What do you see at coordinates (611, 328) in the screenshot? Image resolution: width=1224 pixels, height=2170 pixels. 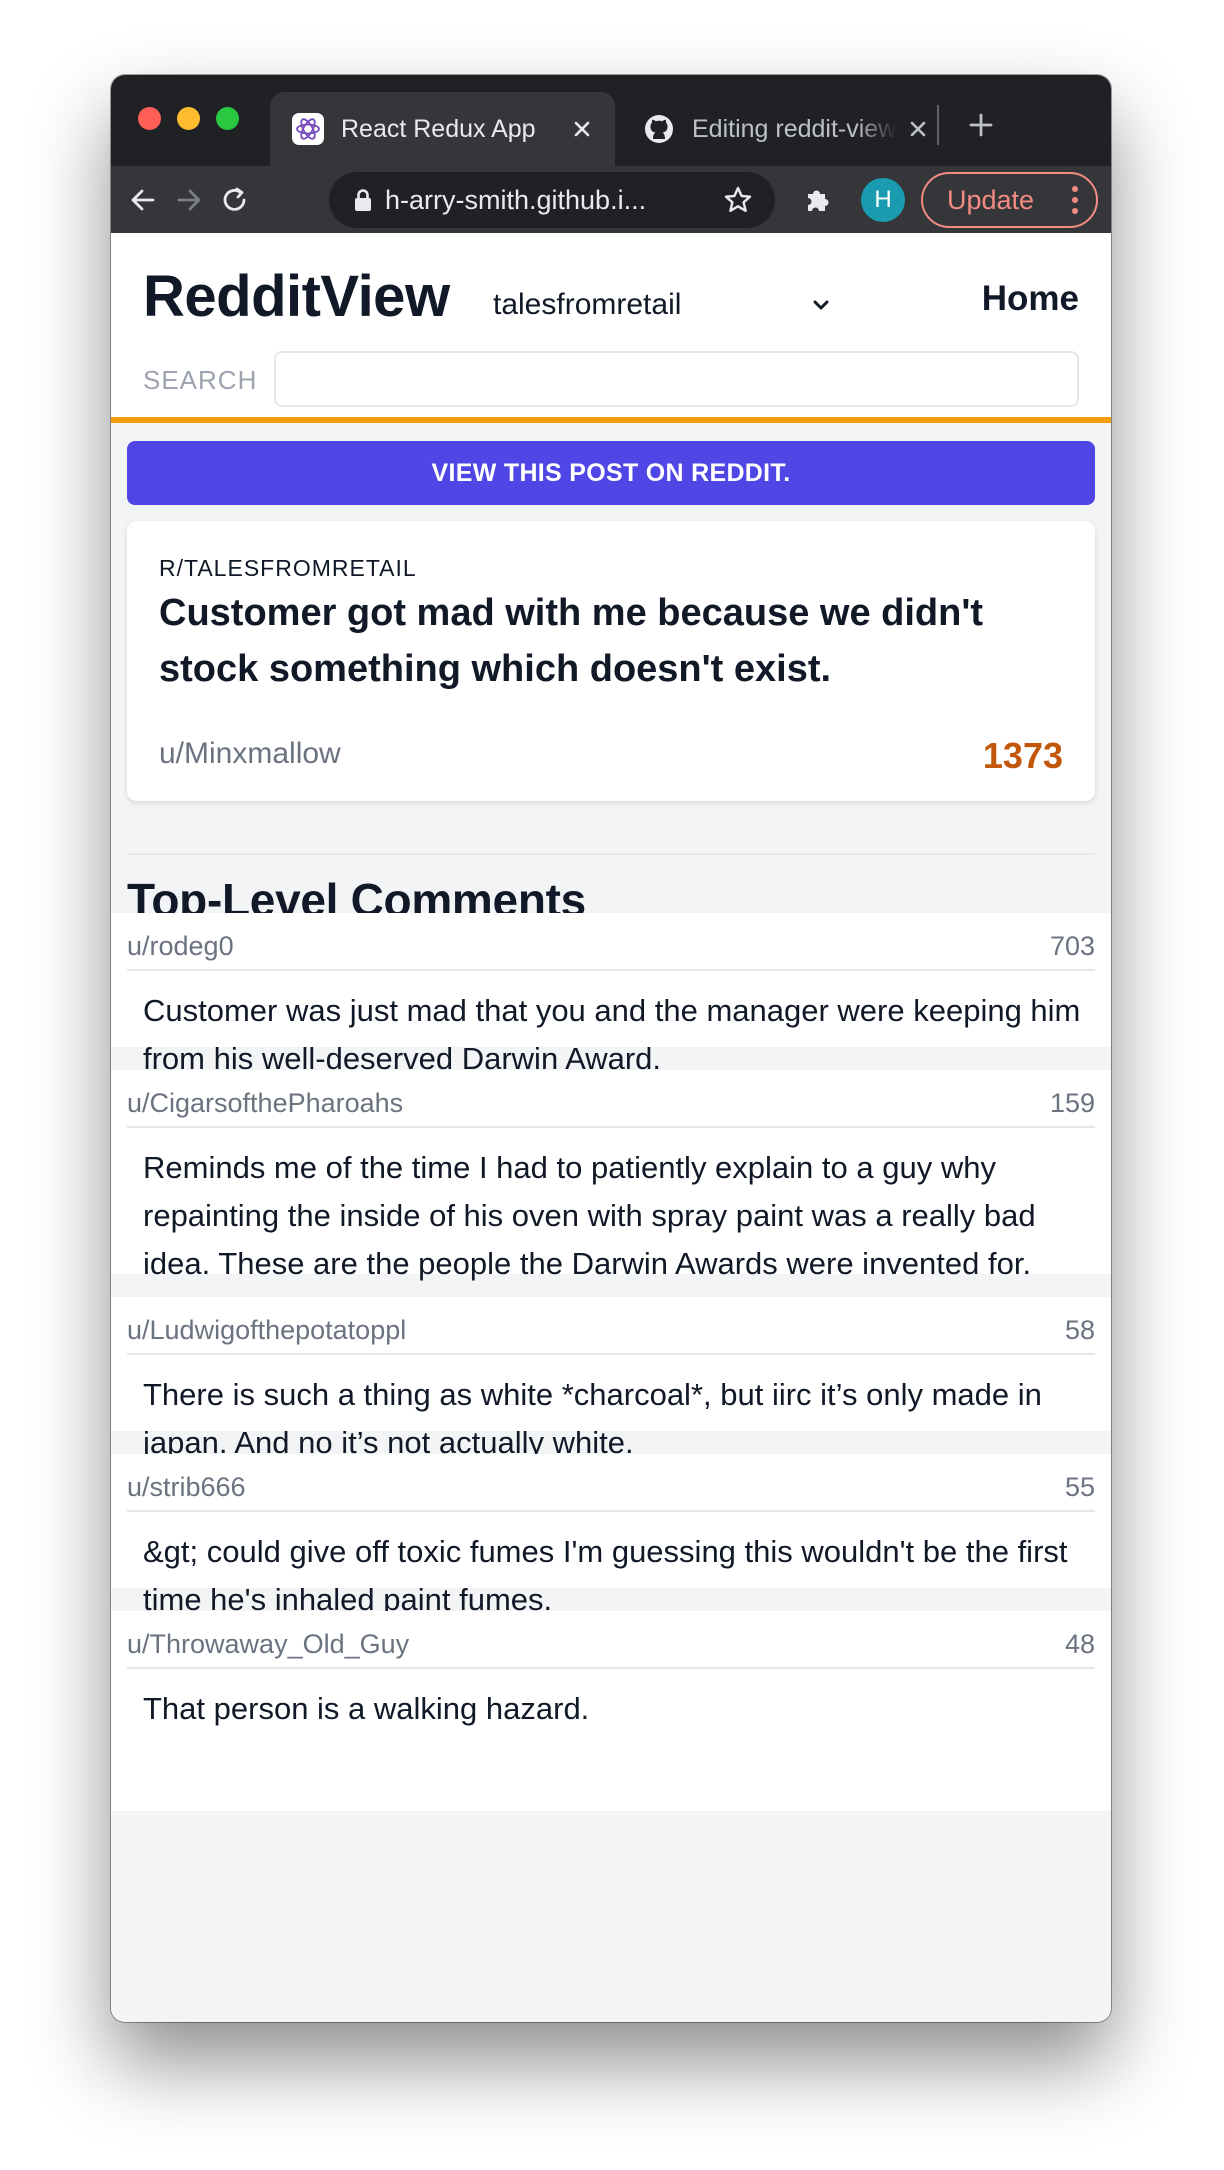 I see `site-header: RedditView talesfromretail Home SEARCH` at bounding box center [611, 328].